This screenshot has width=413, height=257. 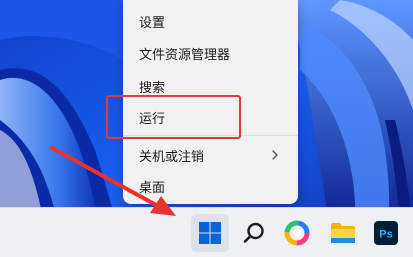 What do you see at coordinates (152, 23) in the screenshot?
I see `menu-item-label: 设置` at bounding box center [152, 23].